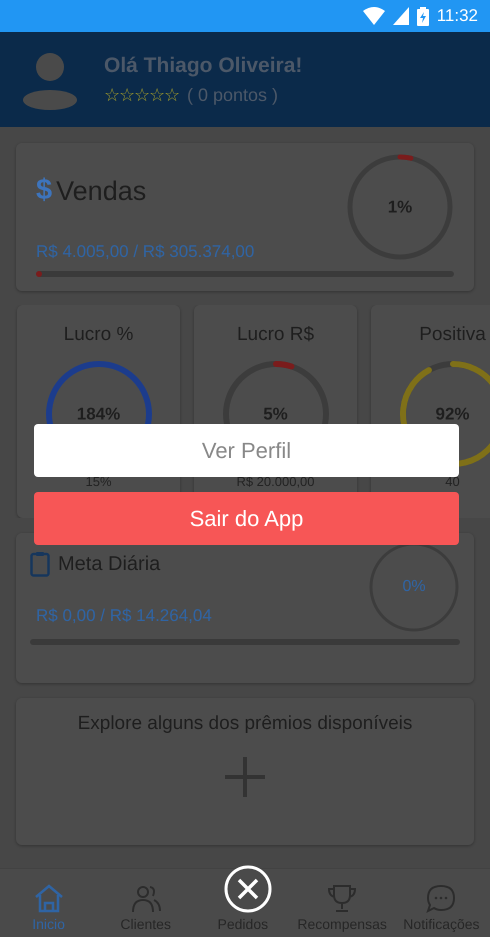 This screenshot has height=937, width=490. What do you see at coordinates (373, 16) in the screenshot?
I see `wifi-icon` at bounding box center [373, 16].